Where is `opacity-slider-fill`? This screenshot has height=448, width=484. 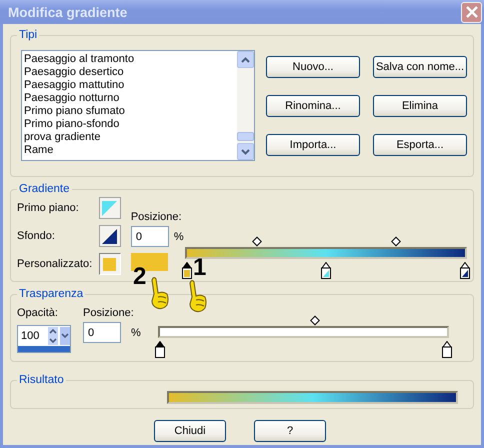 opacity-slider-fill is located at coordinates (44, 349).